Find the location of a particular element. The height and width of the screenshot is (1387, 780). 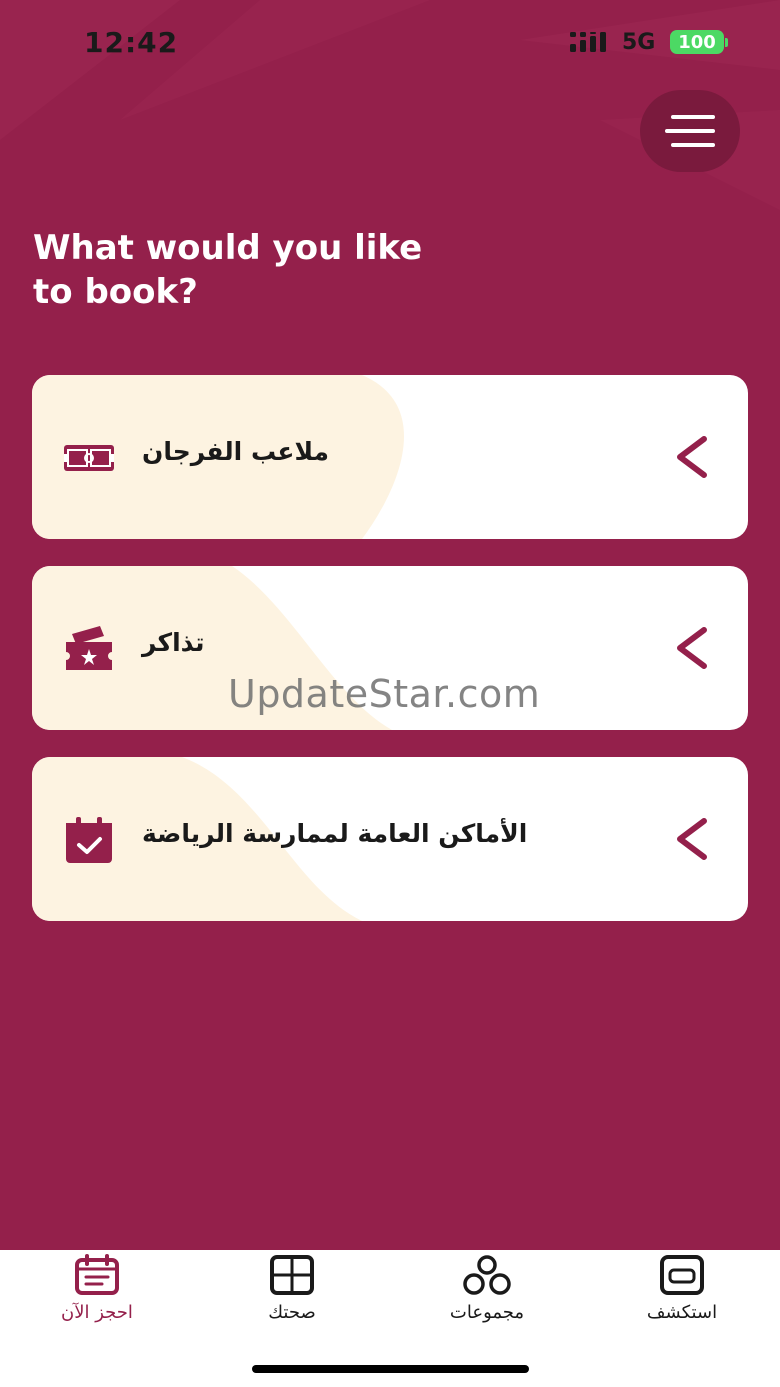

booking-option-label: تذاكر is located at coordinates (173, 642).